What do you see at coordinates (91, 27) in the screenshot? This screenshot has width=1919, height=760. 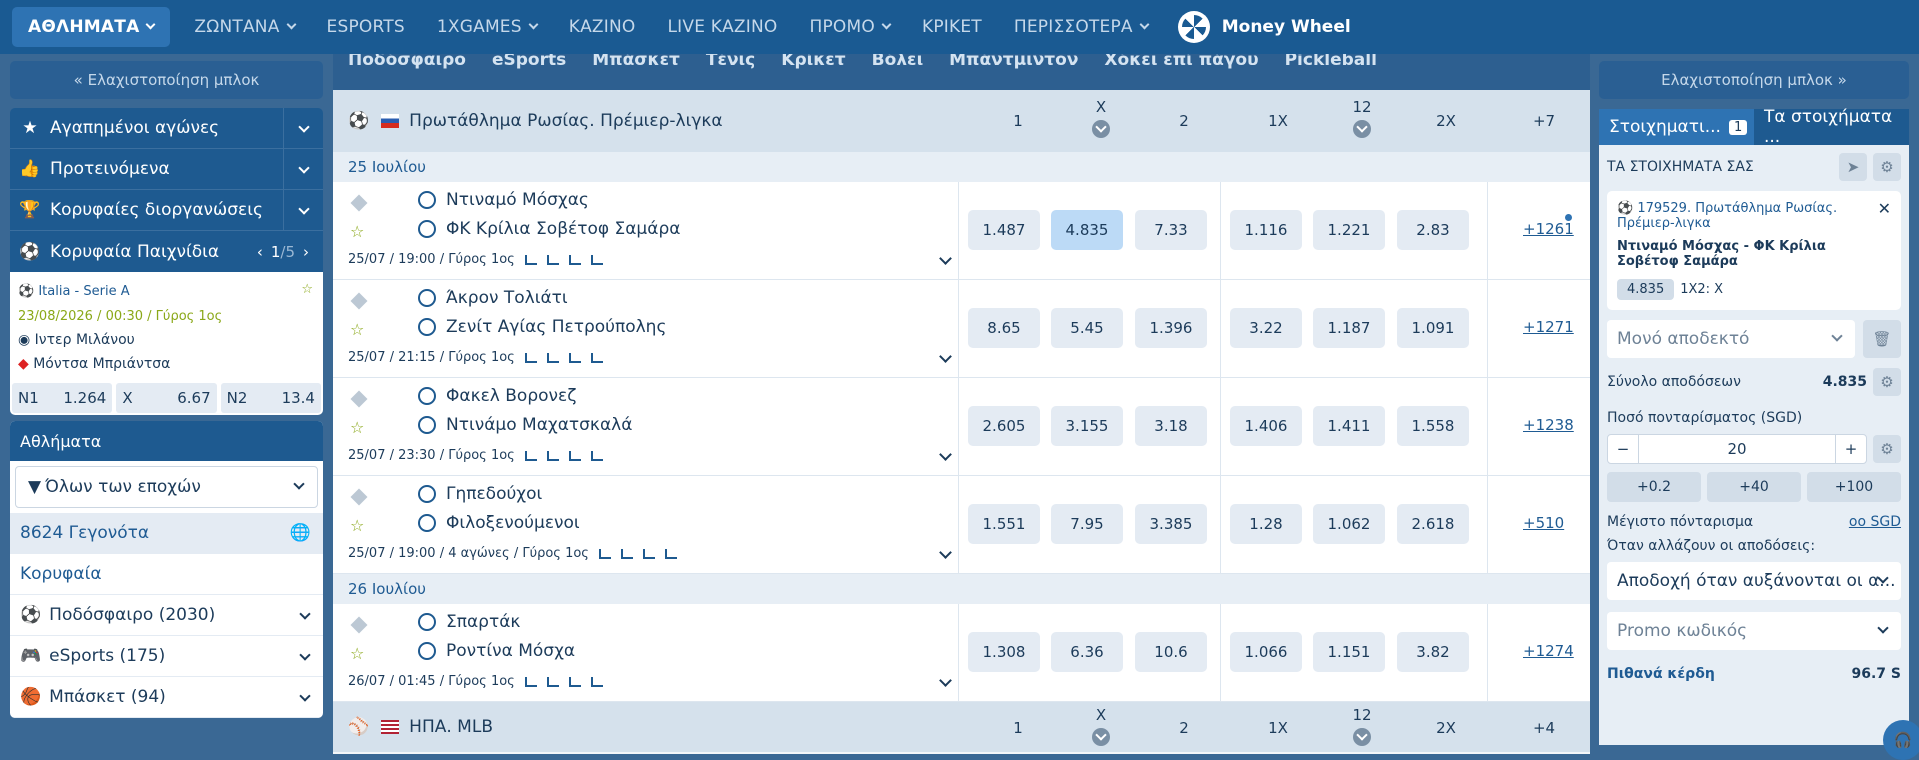 I see `nav-sports: ΑΘΛΗΜΑΤΑ` at bounding box center [91, 27].